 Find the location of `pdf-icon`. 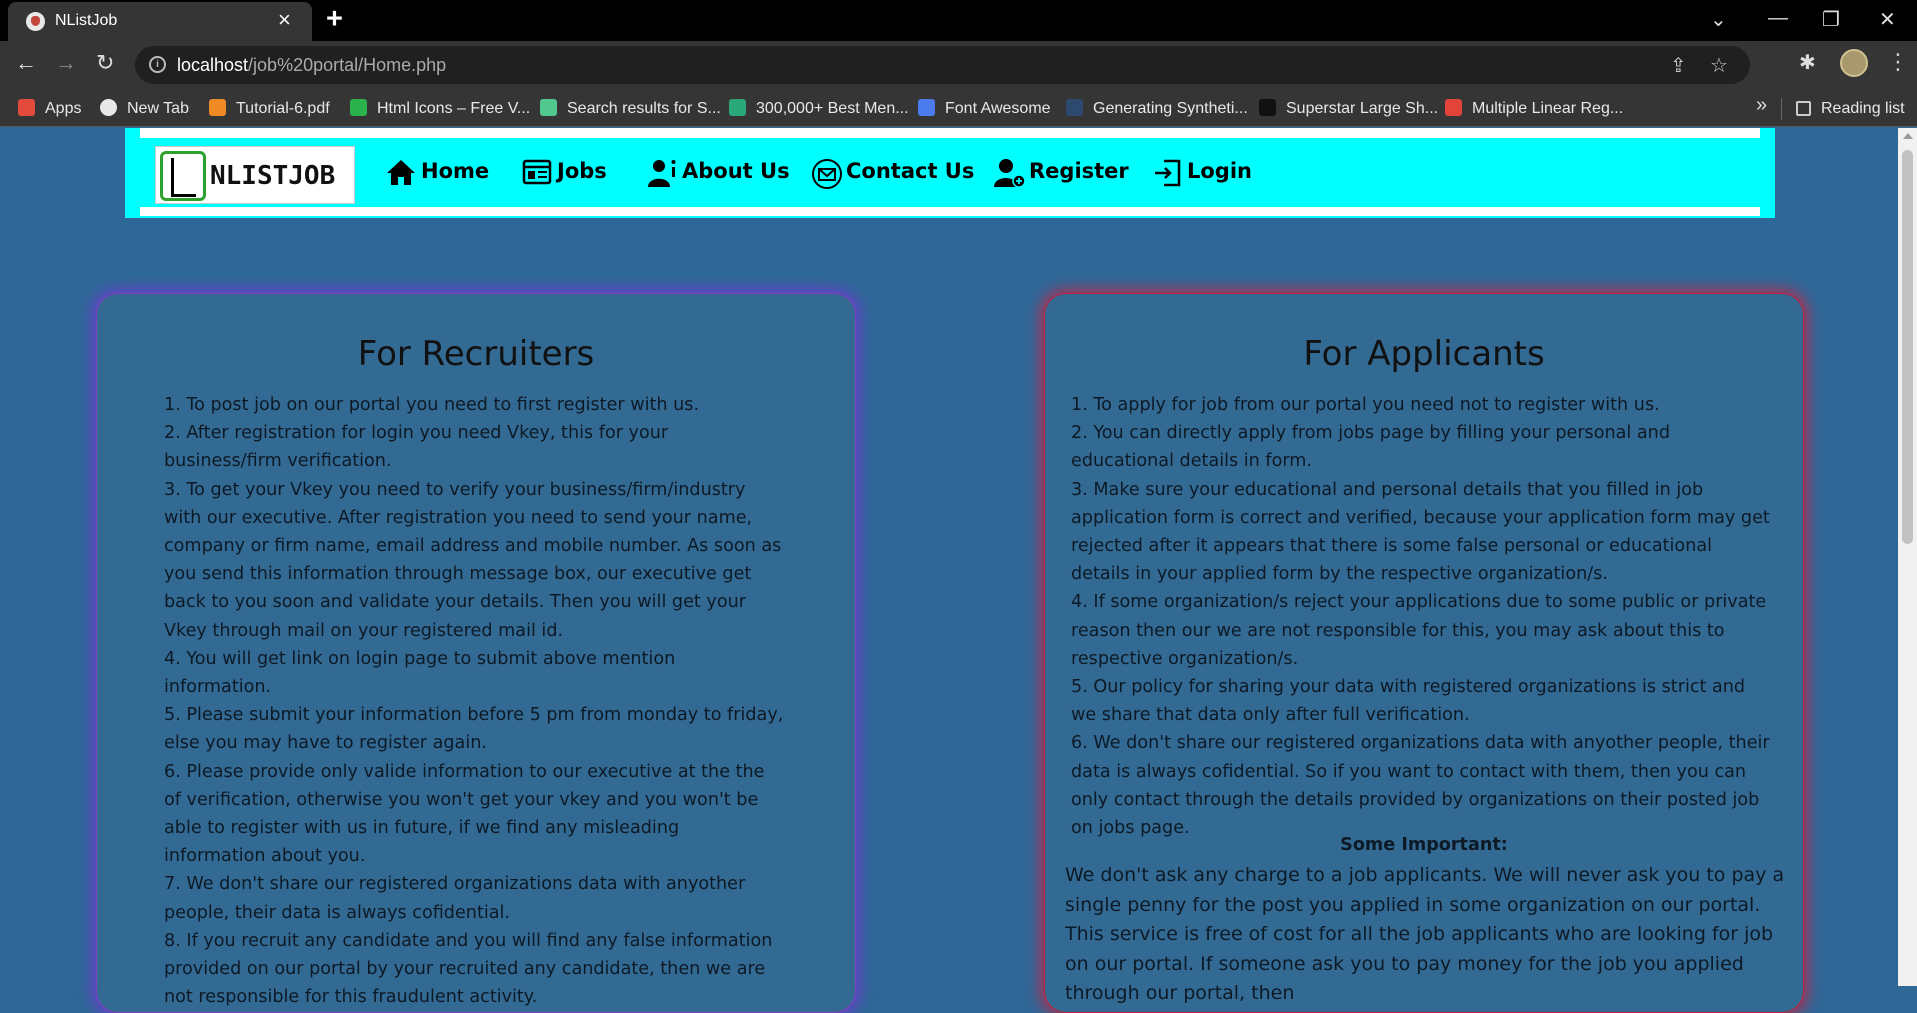

pdf-icon is located at coordinates (217, 107).